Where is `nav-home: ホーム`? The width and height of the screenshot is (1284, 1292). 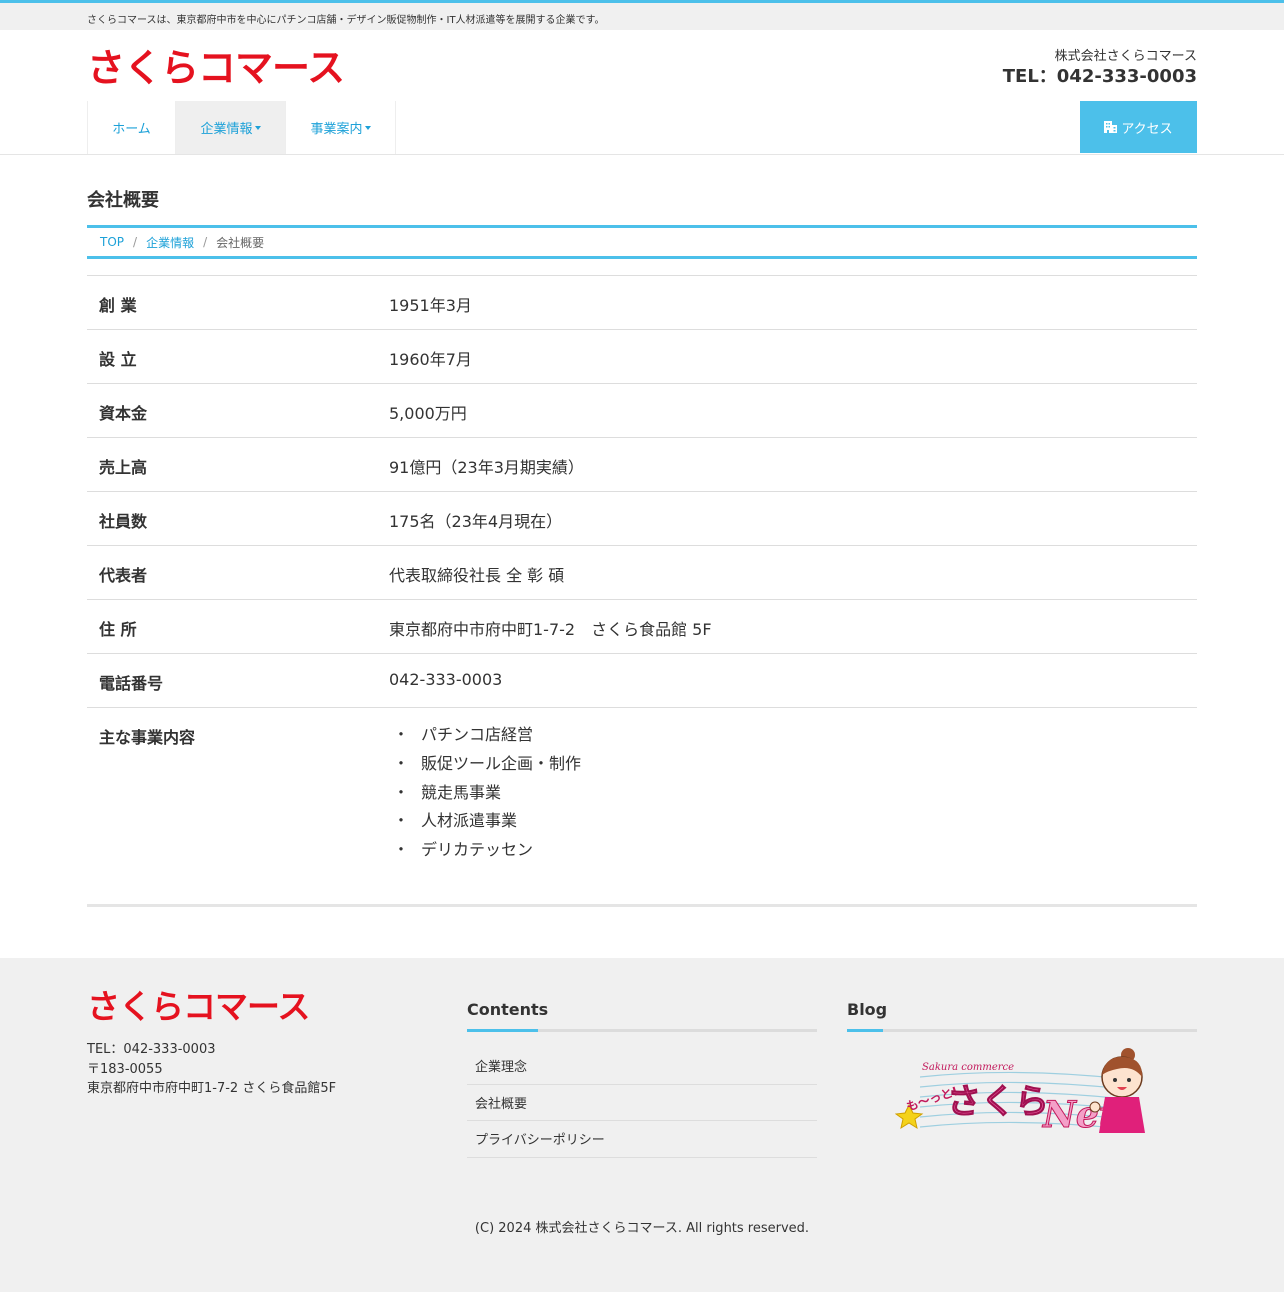
nav-home: ホーム is located at coordinates (132, 127).